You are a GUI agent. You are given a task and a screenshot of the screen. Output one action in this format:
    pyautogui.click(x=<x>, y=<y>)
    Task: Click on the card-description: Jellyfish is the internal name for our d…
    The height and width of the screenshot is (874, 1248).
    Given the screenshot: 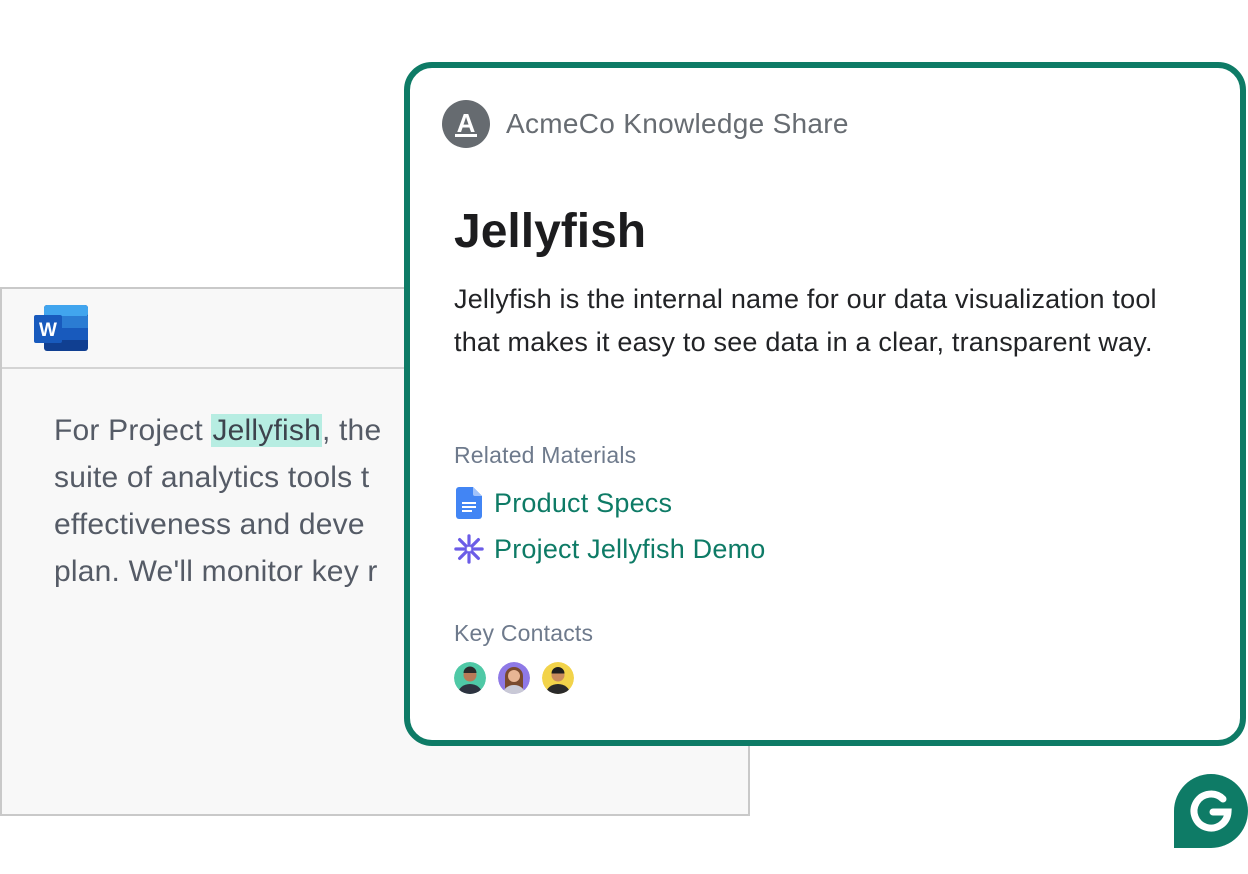 What is the action you would take?
    pyautogui.click(x=805, y=320)
    